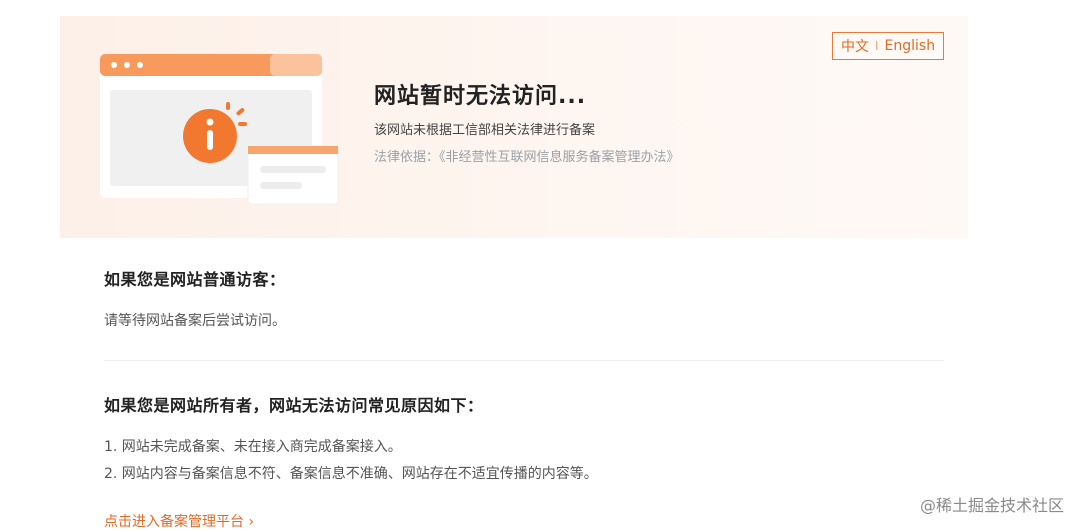 This screenshot has height=531, width=1080. I want to click on banner-description: 该网站未根据工信部相关法律进行备案, so click(485, 130).